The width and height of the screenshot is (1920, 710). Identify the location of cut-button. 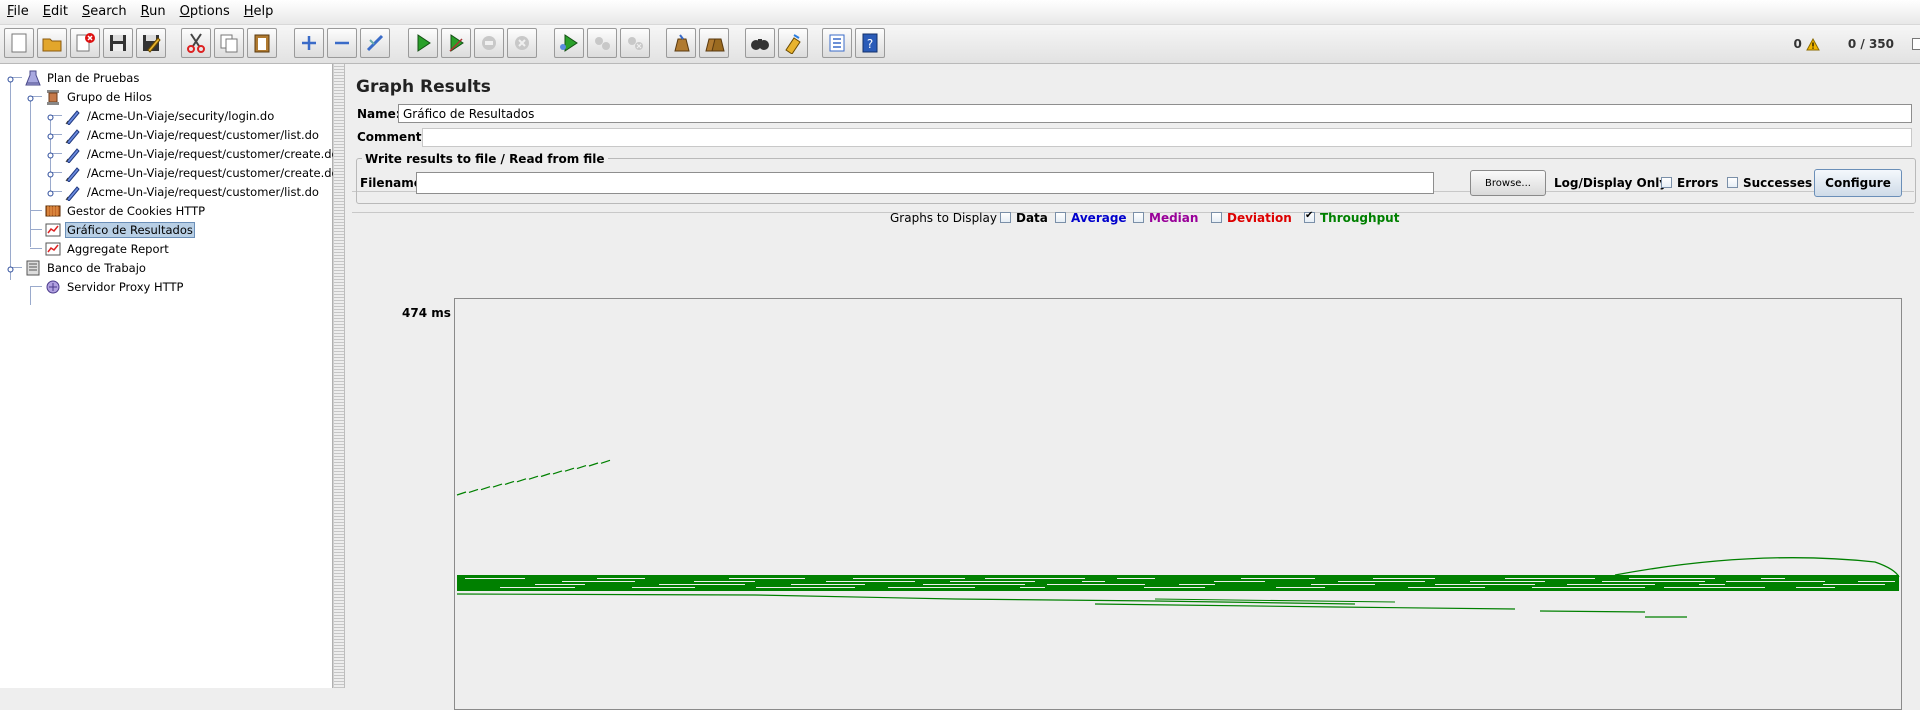
(196, 43).